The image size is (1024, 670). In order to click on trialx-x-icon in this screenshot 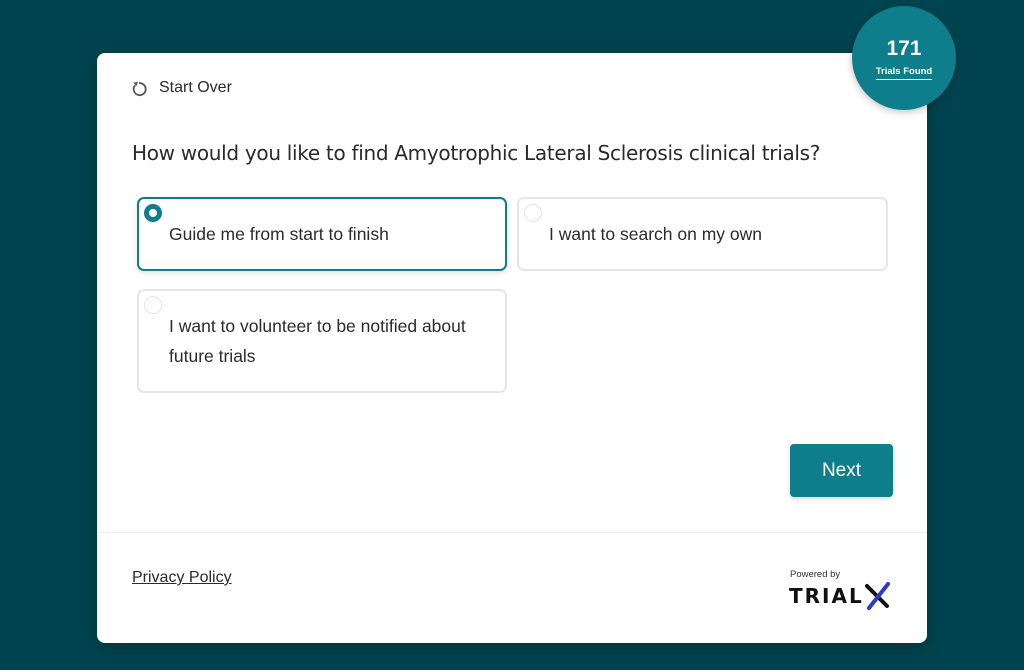, I will do `click(877, 596)`.